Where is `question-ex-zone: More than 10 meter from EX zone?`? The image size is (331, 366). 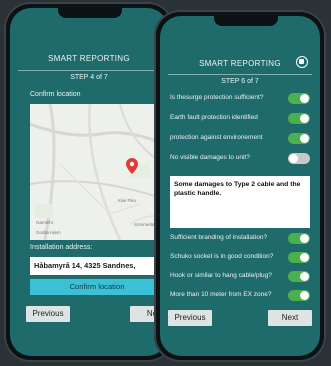 question-ex-zone: More than 10 meter from EX zone? is located at coordinates (221, 294).